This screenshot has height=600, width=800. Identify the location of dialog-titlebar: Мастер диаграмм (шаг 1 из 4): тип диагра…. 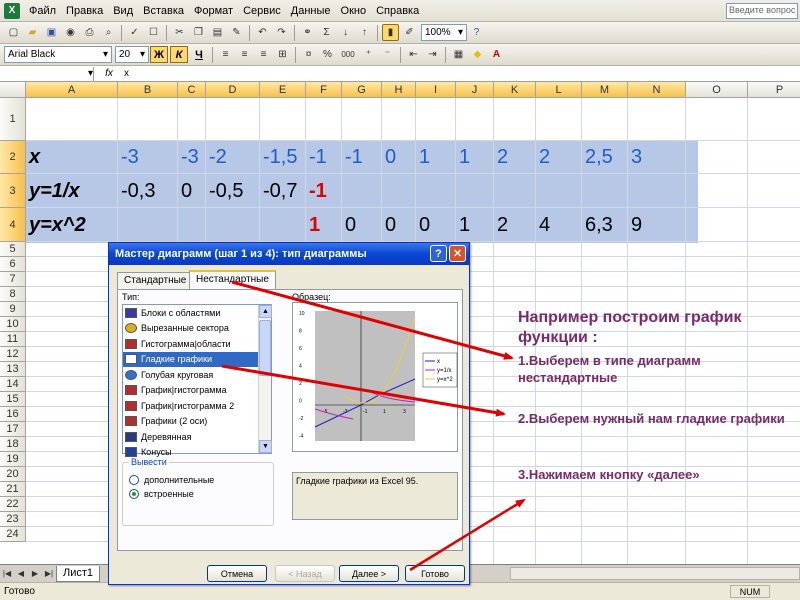
(289, 254).